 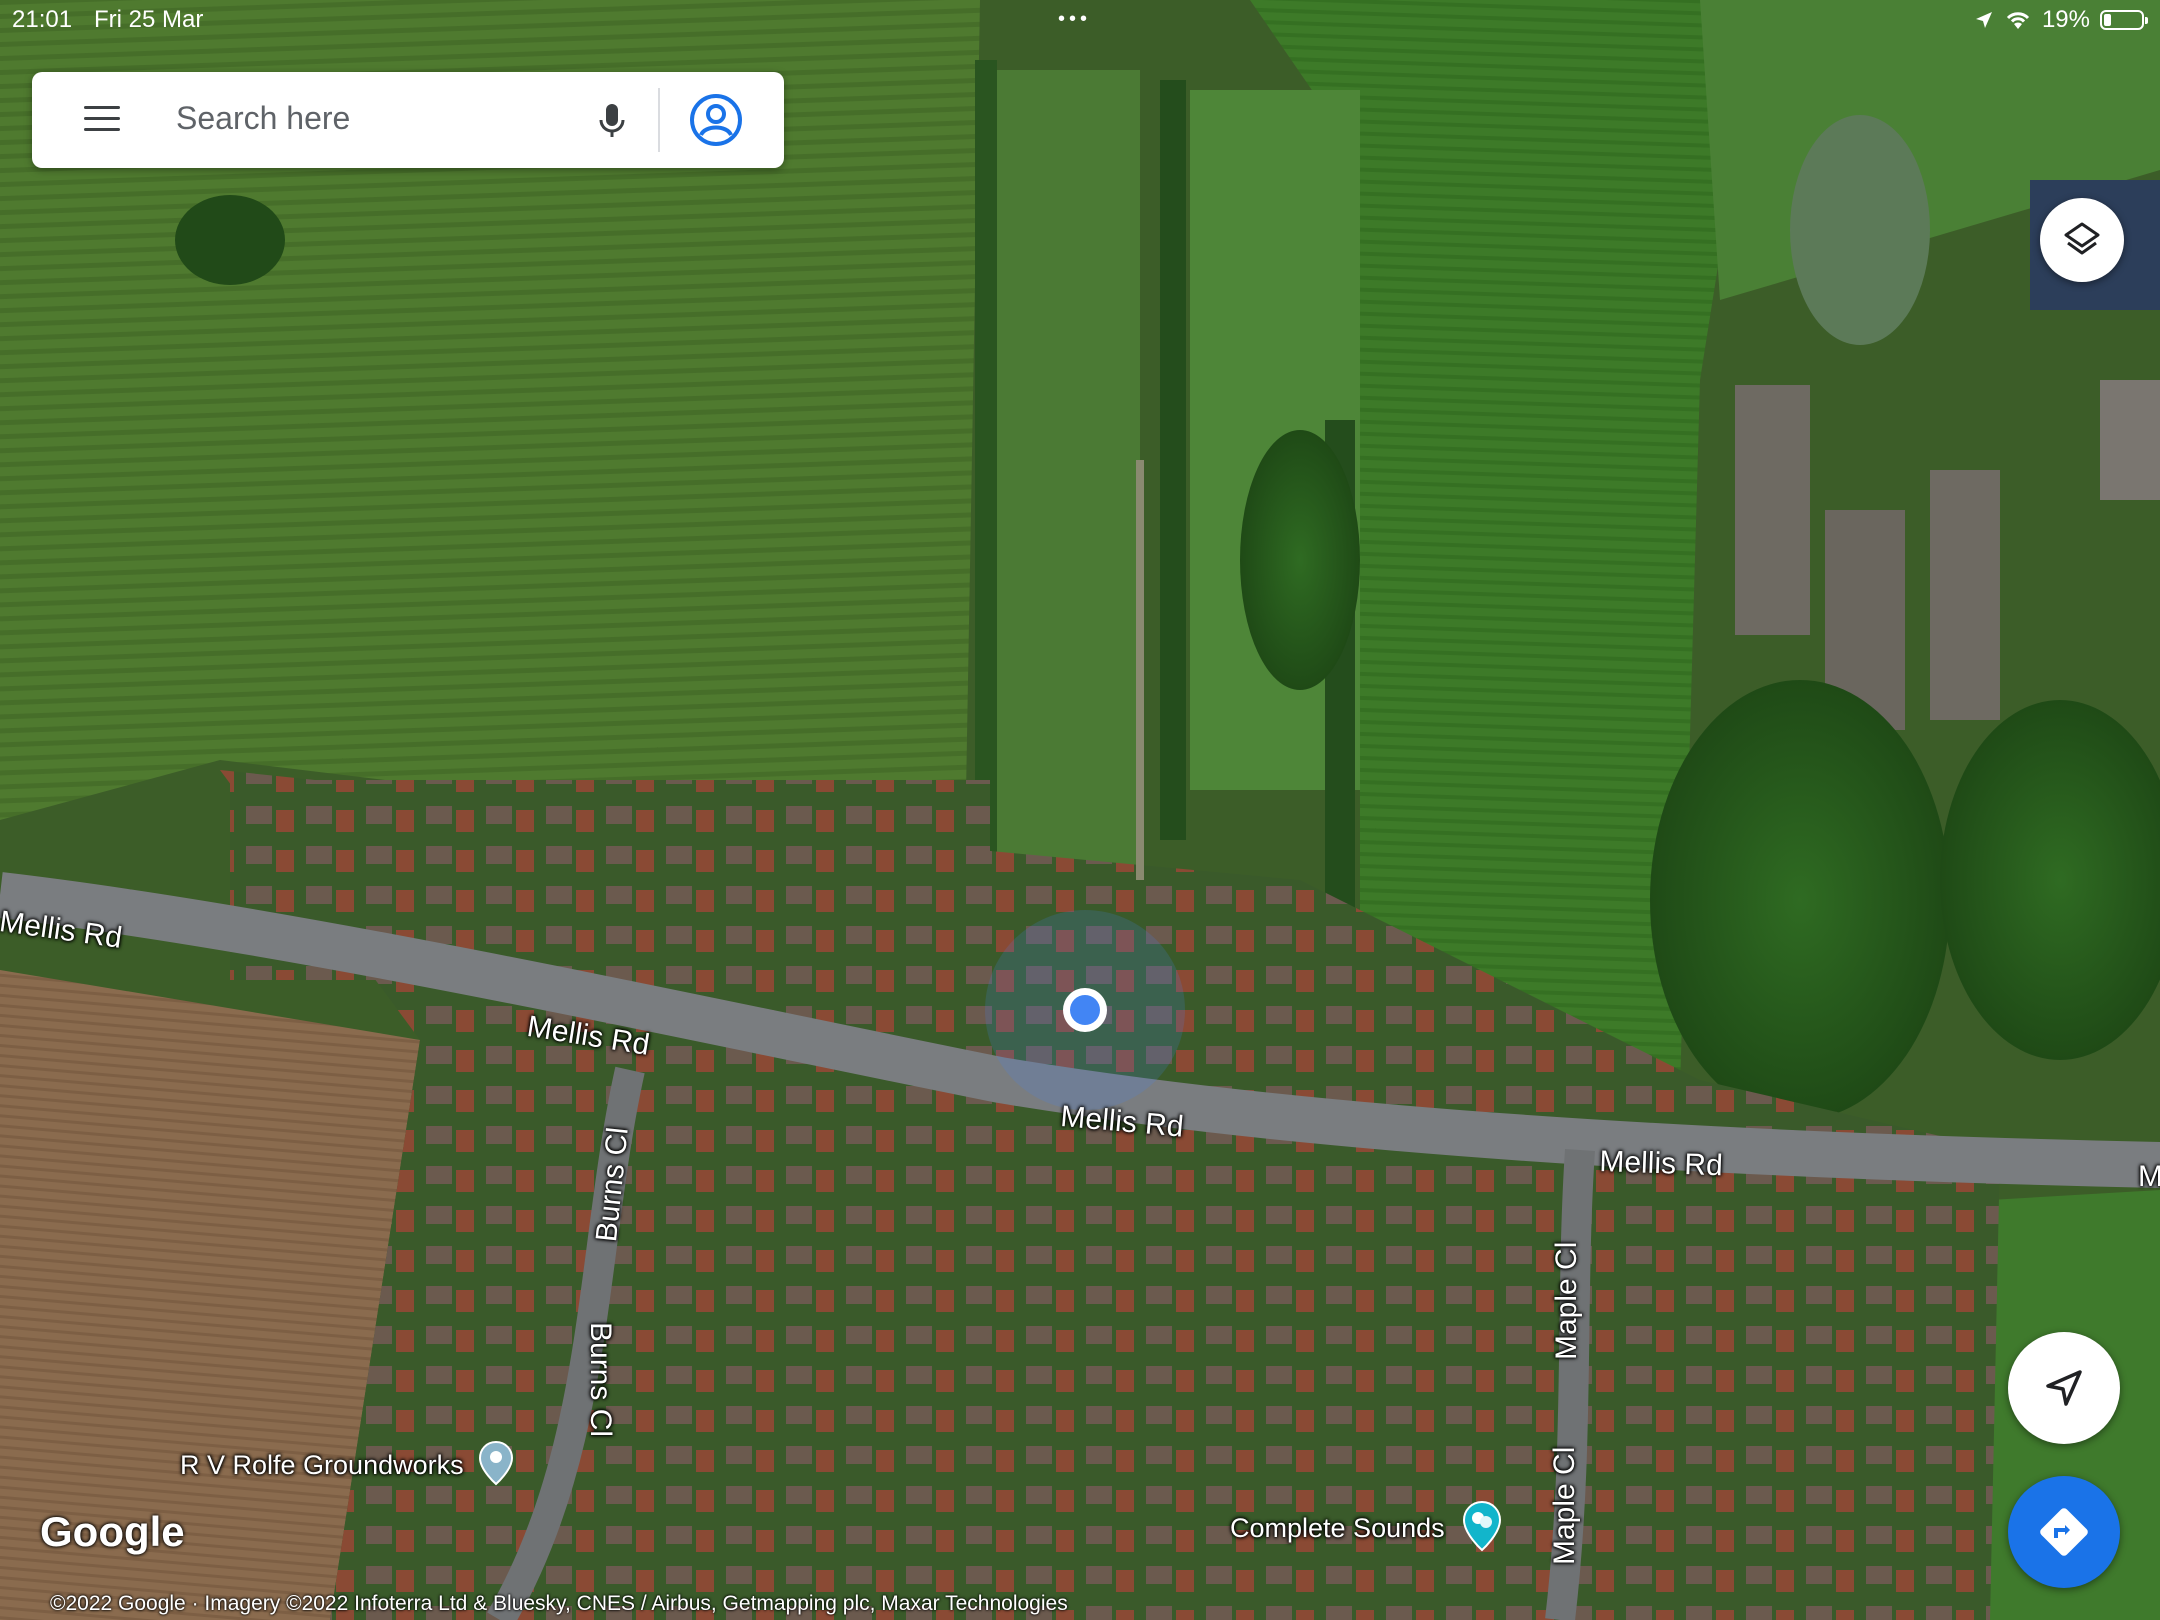 I want to click on theater-pin-icon, so click(x=1482, y=1526).